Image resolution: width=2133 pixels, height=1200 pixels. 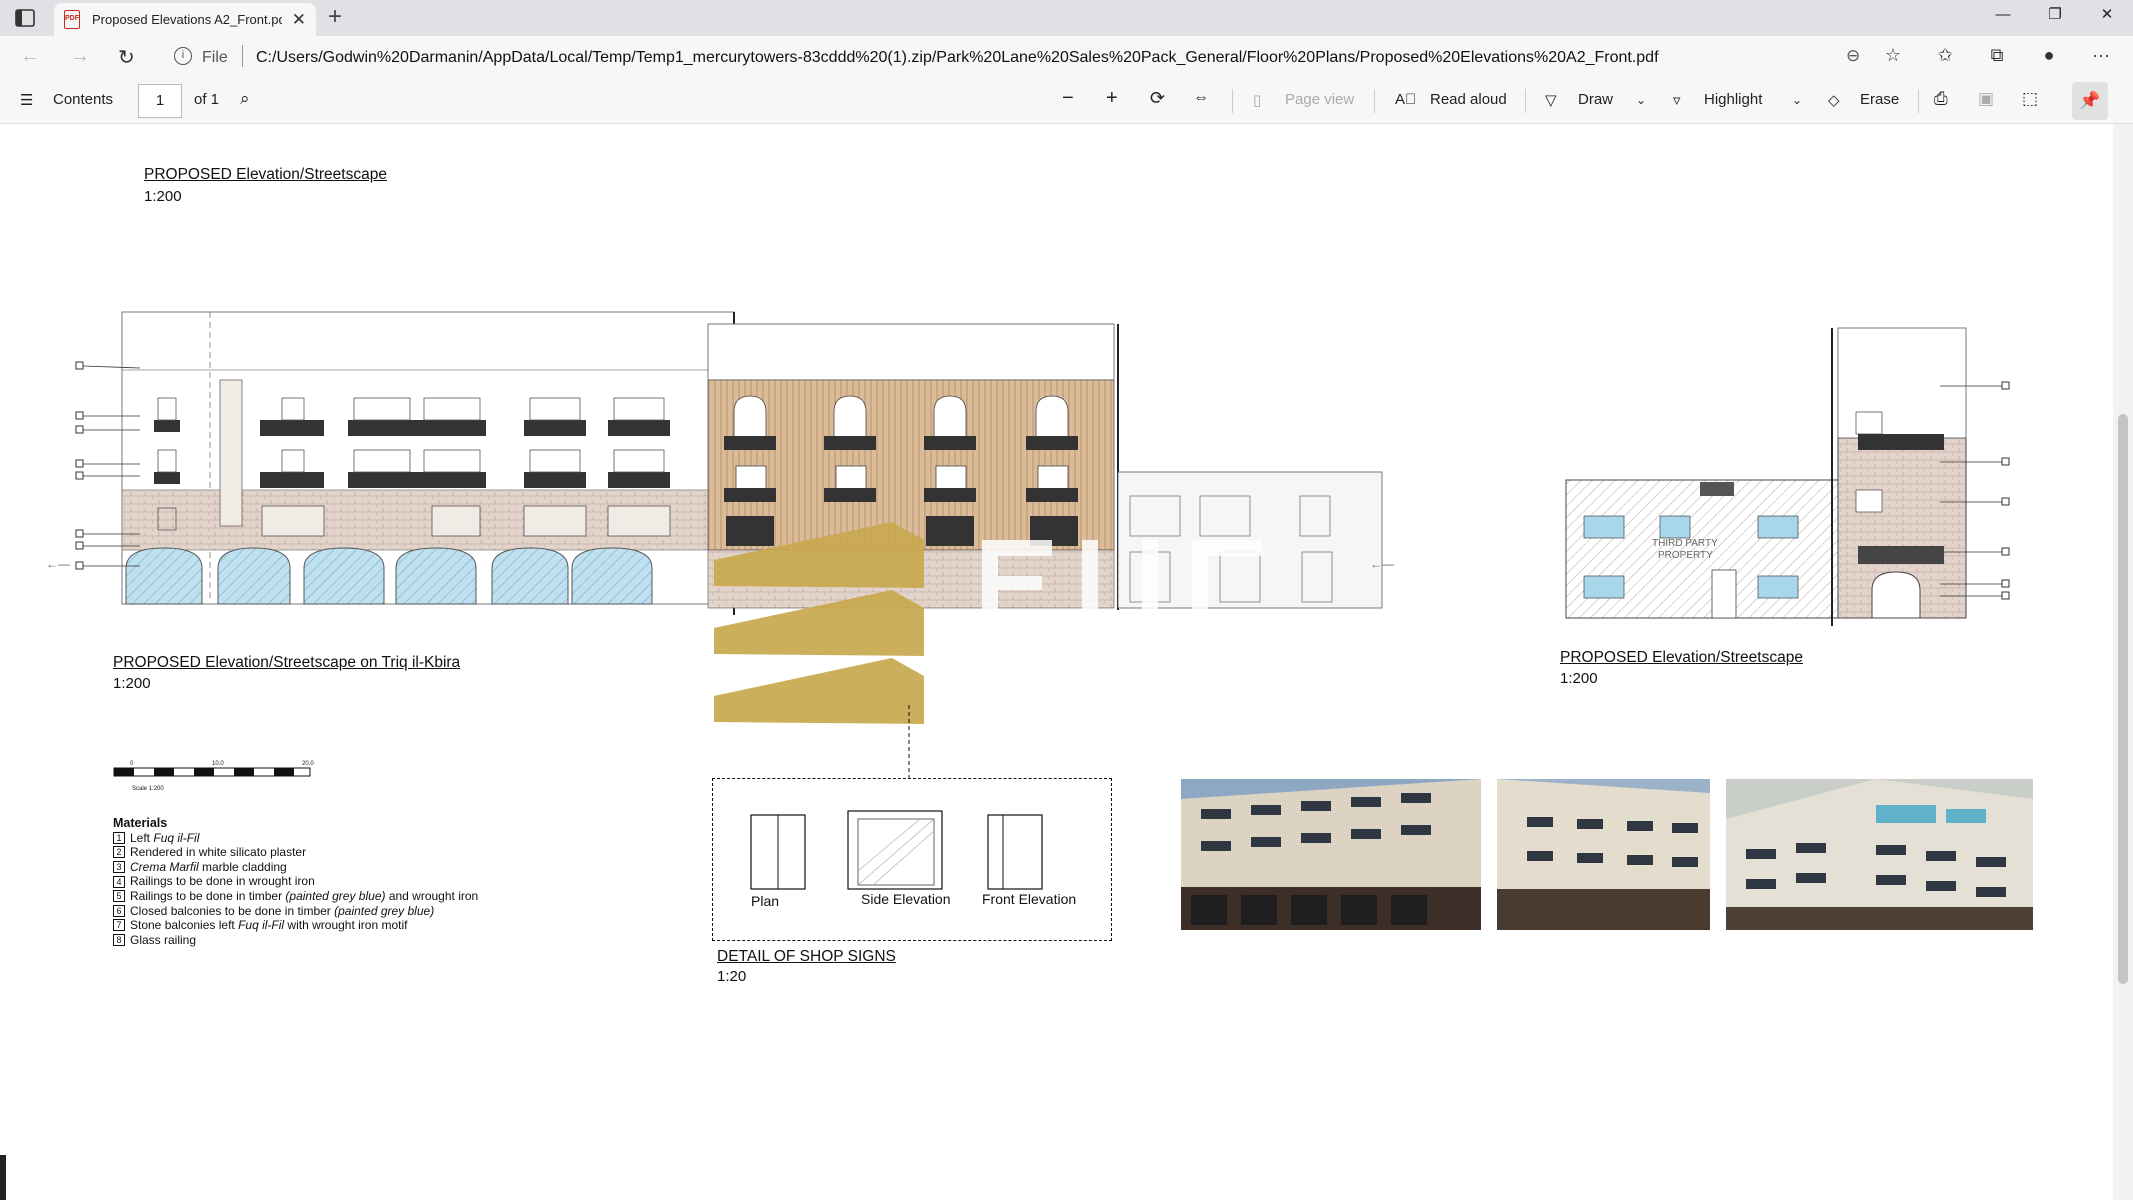 What do you see at coordinates (215, 57) in the screenshot?
I see `url-scheme-label: File` at bounding box center [215, 57].